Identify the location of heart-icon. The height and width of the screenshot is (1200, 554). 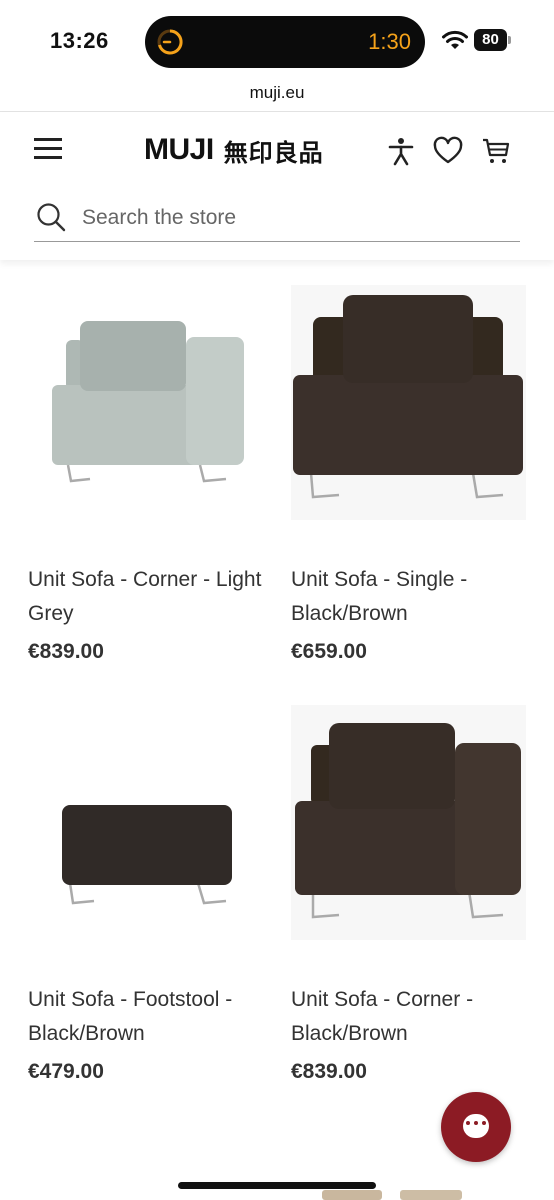
(448, 151).